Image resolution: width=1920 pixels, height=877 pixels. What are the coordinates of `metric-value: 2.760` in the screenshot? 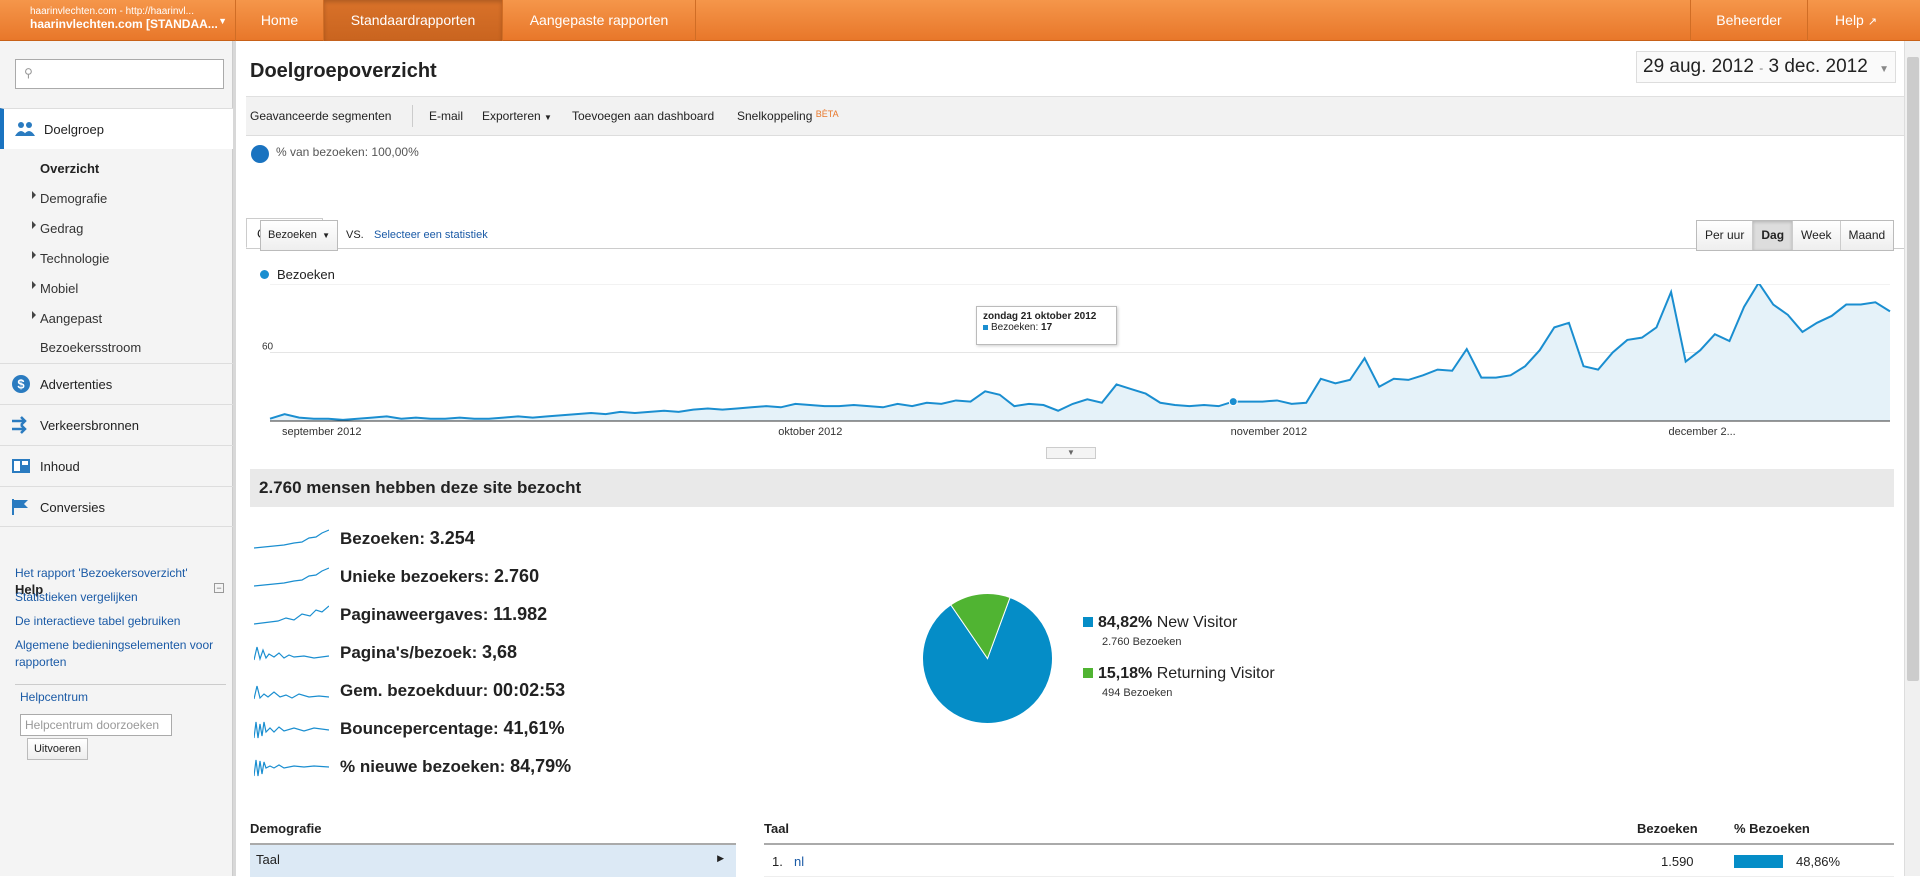 It's located at (517, 576).